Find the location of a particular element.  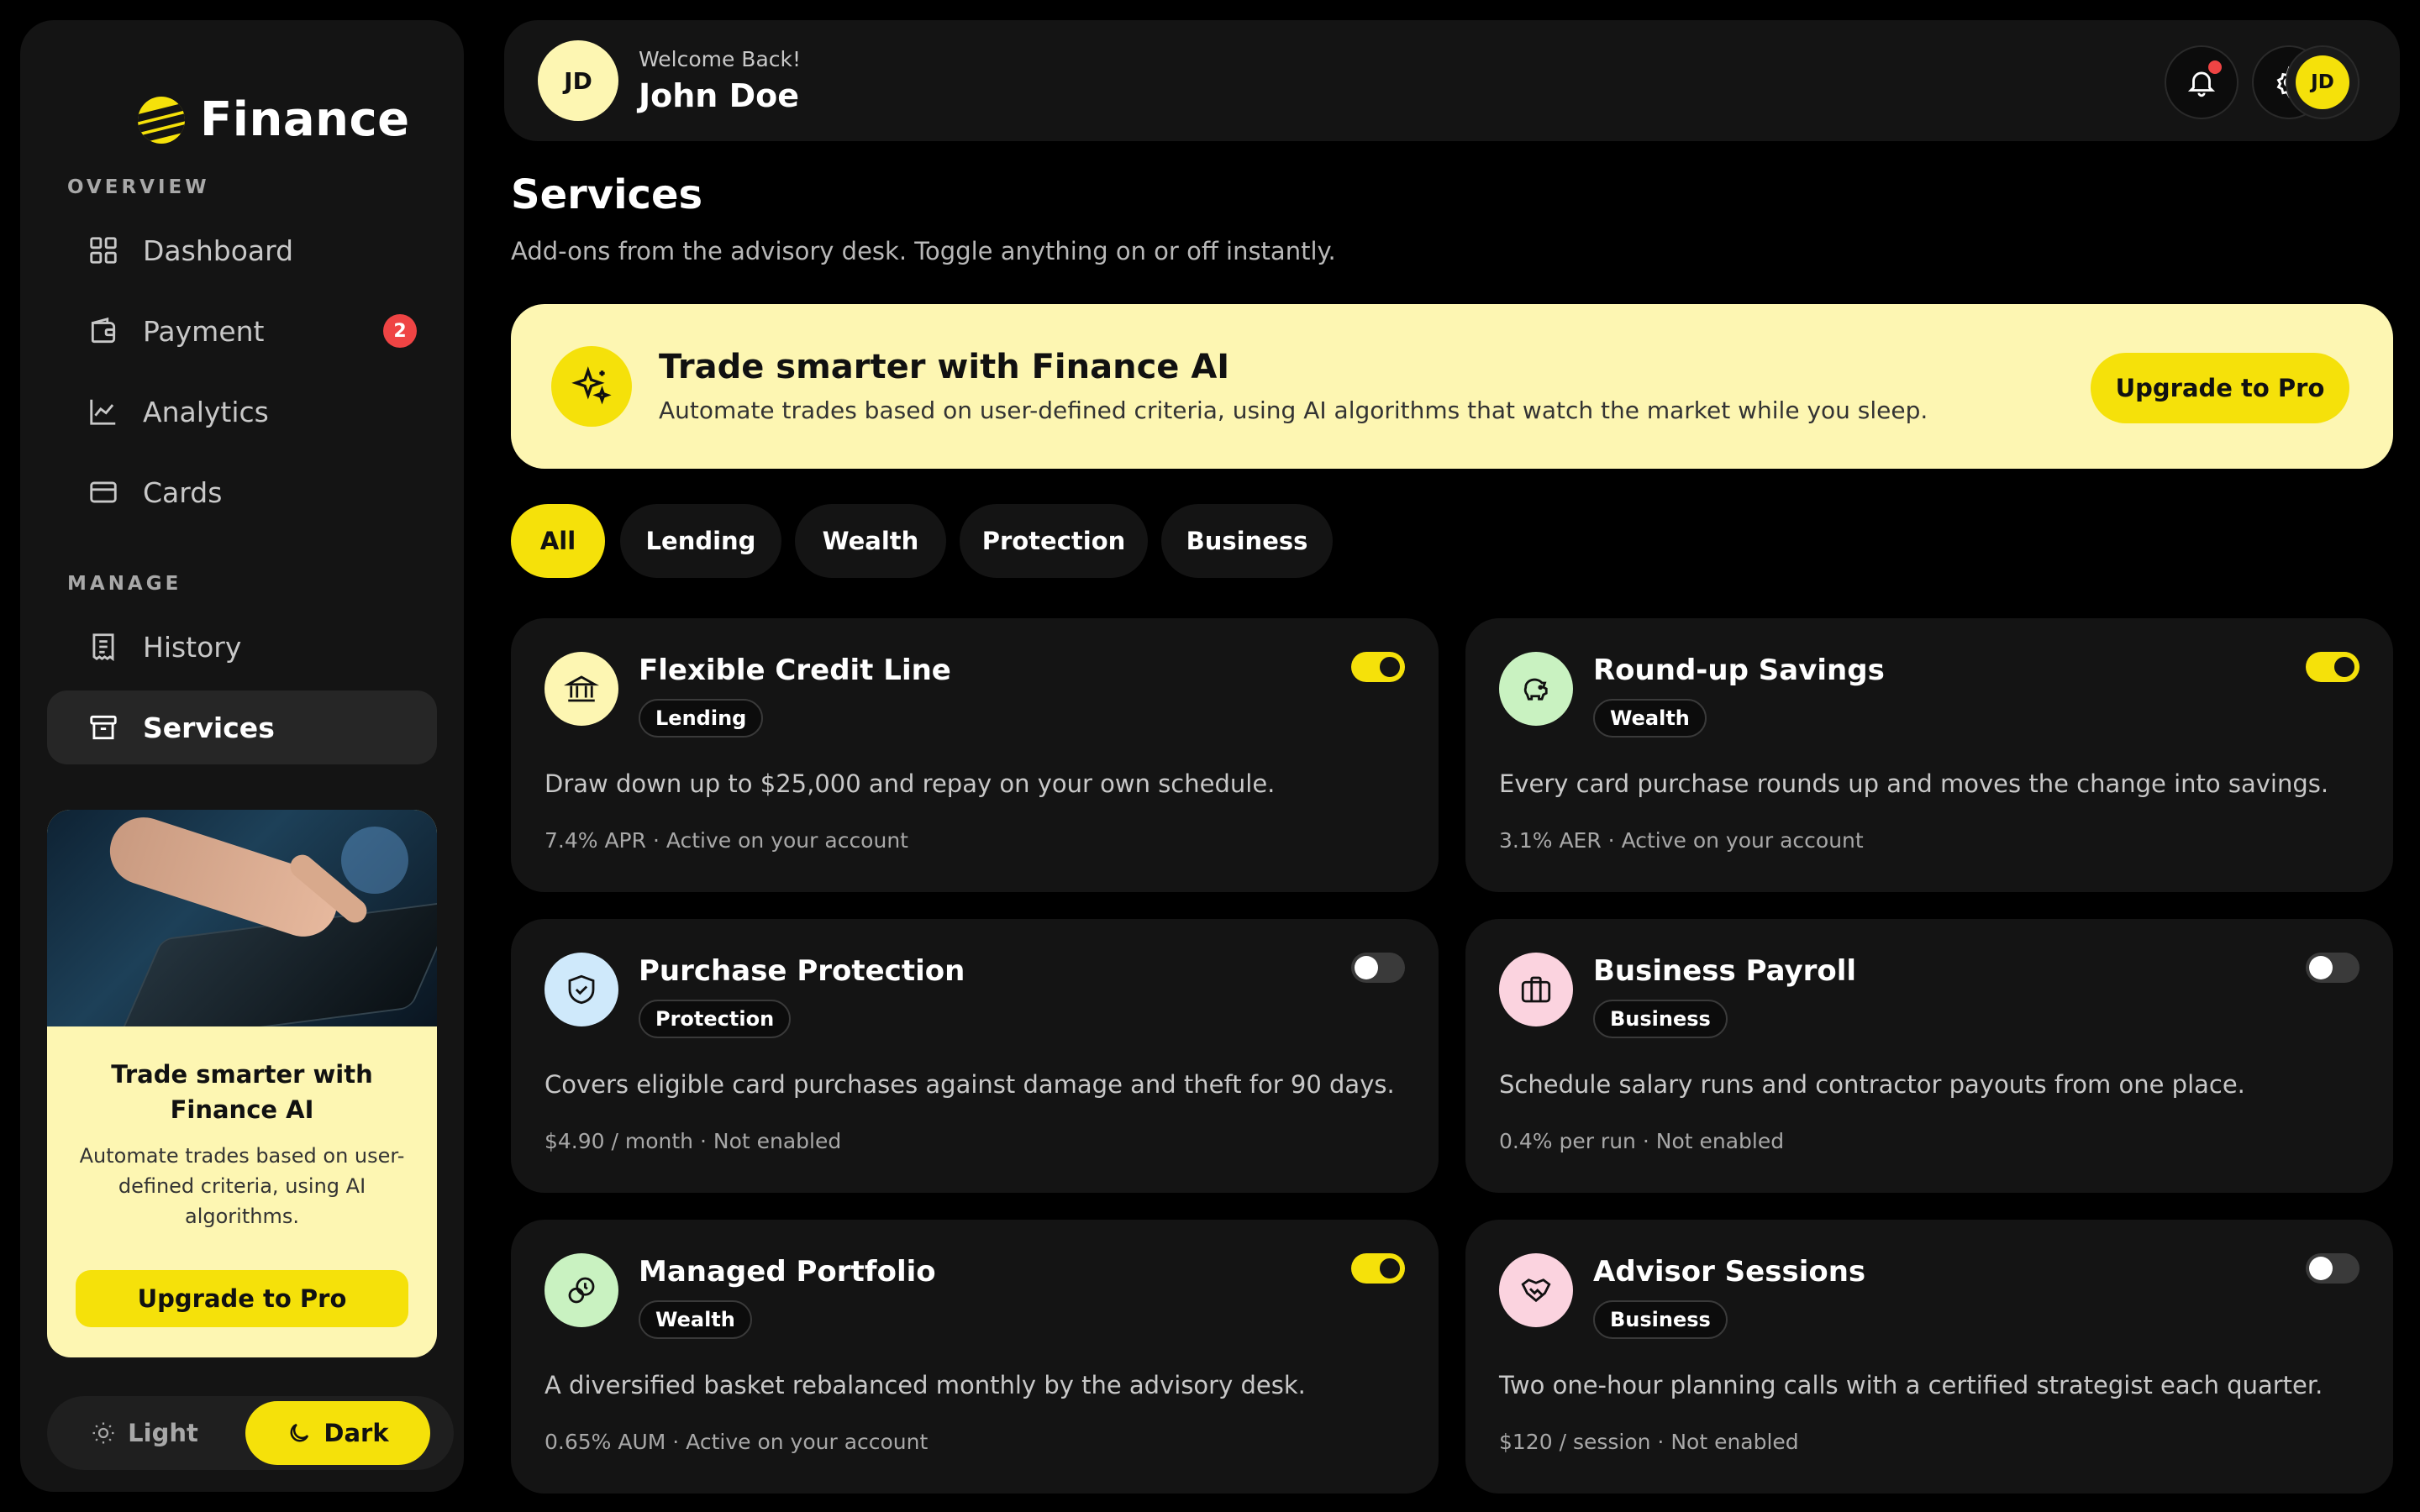

sidebar-item-label: History is located at coordinates (192, 647).